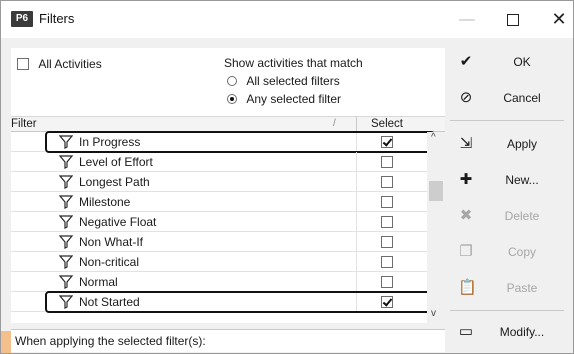 Image resolution: width=574 pixels, height=354 pixels. What do you see at coordinates (228, 124) in the screenshot?
I see `grid-header: Filter / Select` at bounding box center [228, 124].